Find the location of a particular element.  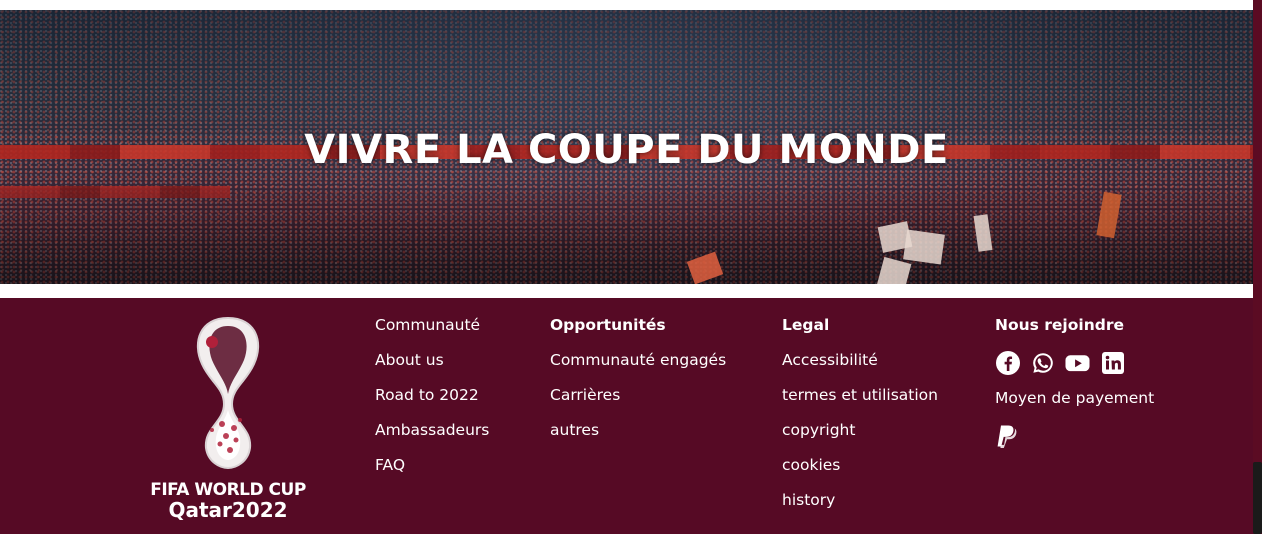

payment-methods-label: Moyen de payement is located at coordinates (1075, 398).